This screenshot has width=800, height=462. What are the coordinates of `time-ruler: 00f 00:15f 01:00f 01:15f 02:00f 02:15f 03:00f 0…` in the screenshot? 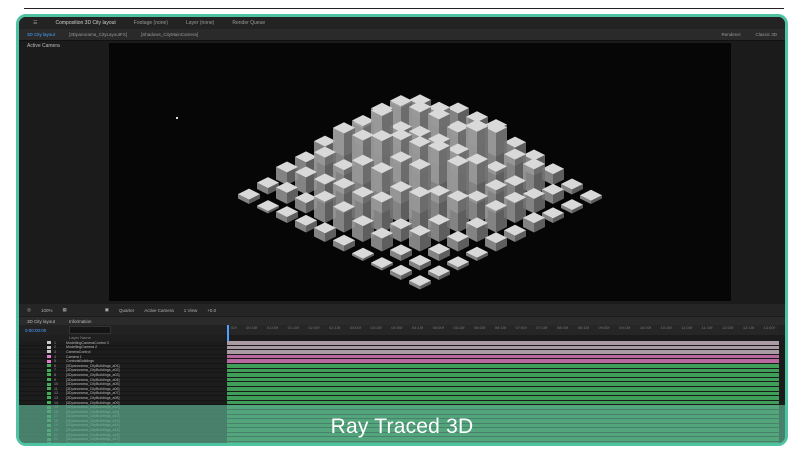 It's located at (503, 330).